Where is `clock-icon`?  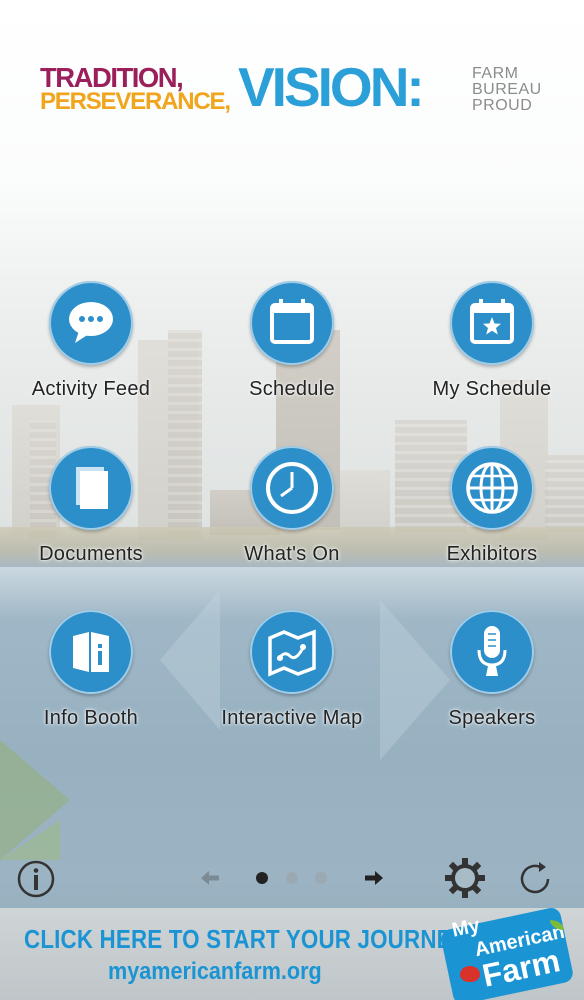 clock-icon is located at coordinates (292, 488).